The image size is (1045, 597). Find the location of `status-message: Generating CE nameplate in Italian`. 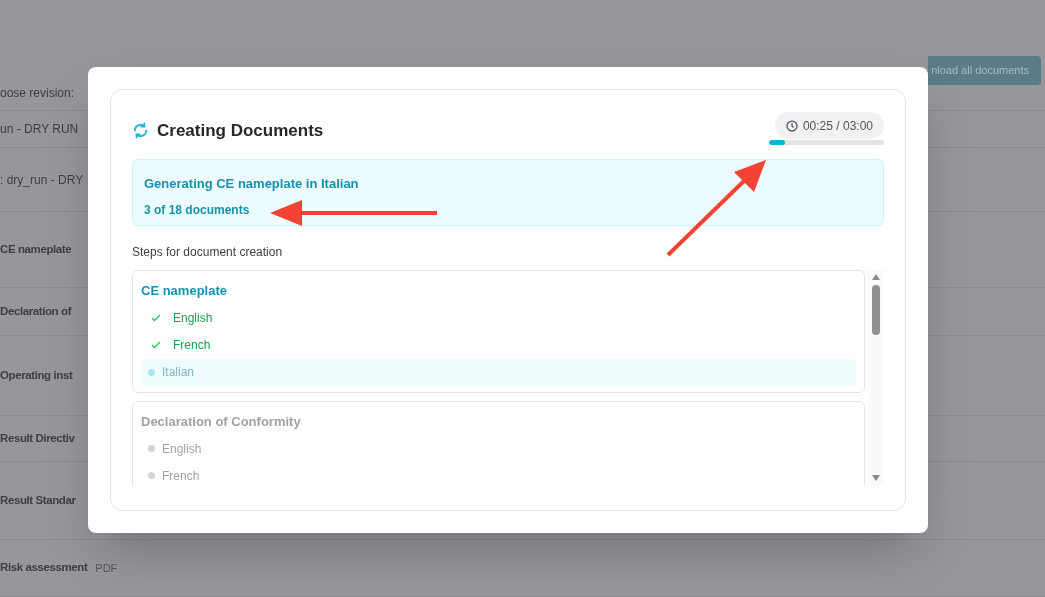

status-message: Generating CE nameplate in Italian is located at coordinates (252, 184).